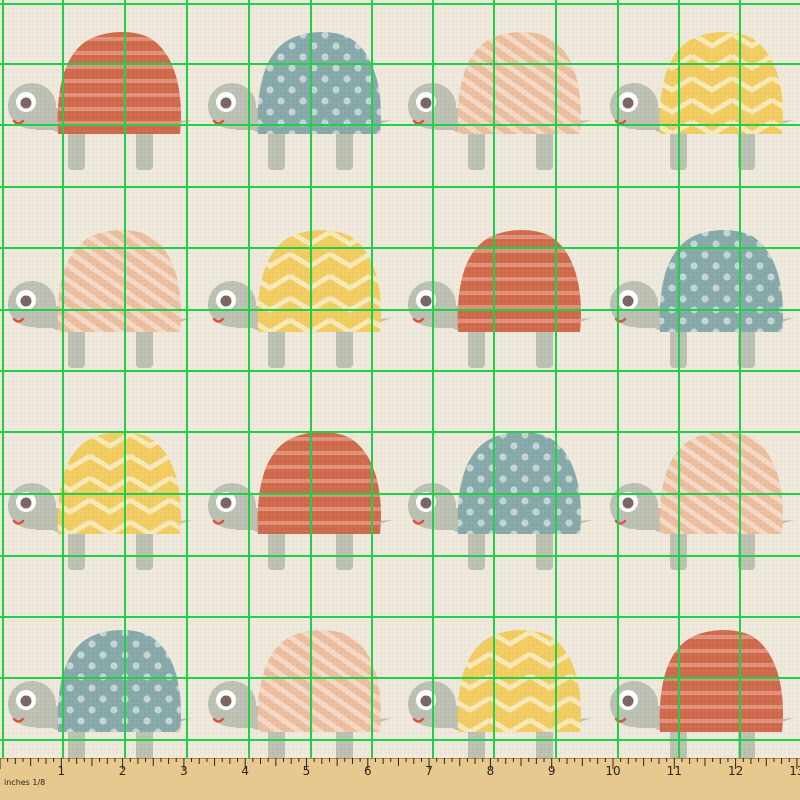  Describe the element at coordinates (735, 771) in the screenshot. I see `ruler-tick-label: 12` at that location.